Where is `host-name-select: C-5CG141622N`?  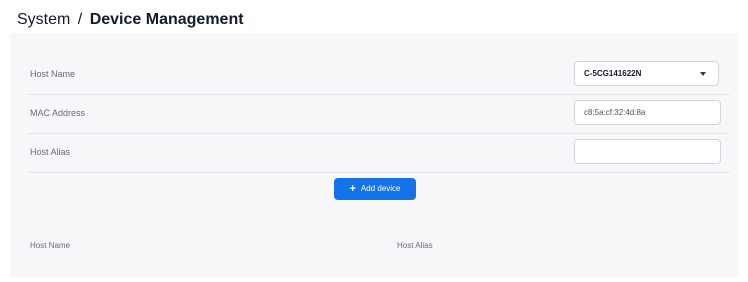
host-name-select: C-5CG141622N is located at coordinates (646, 73).